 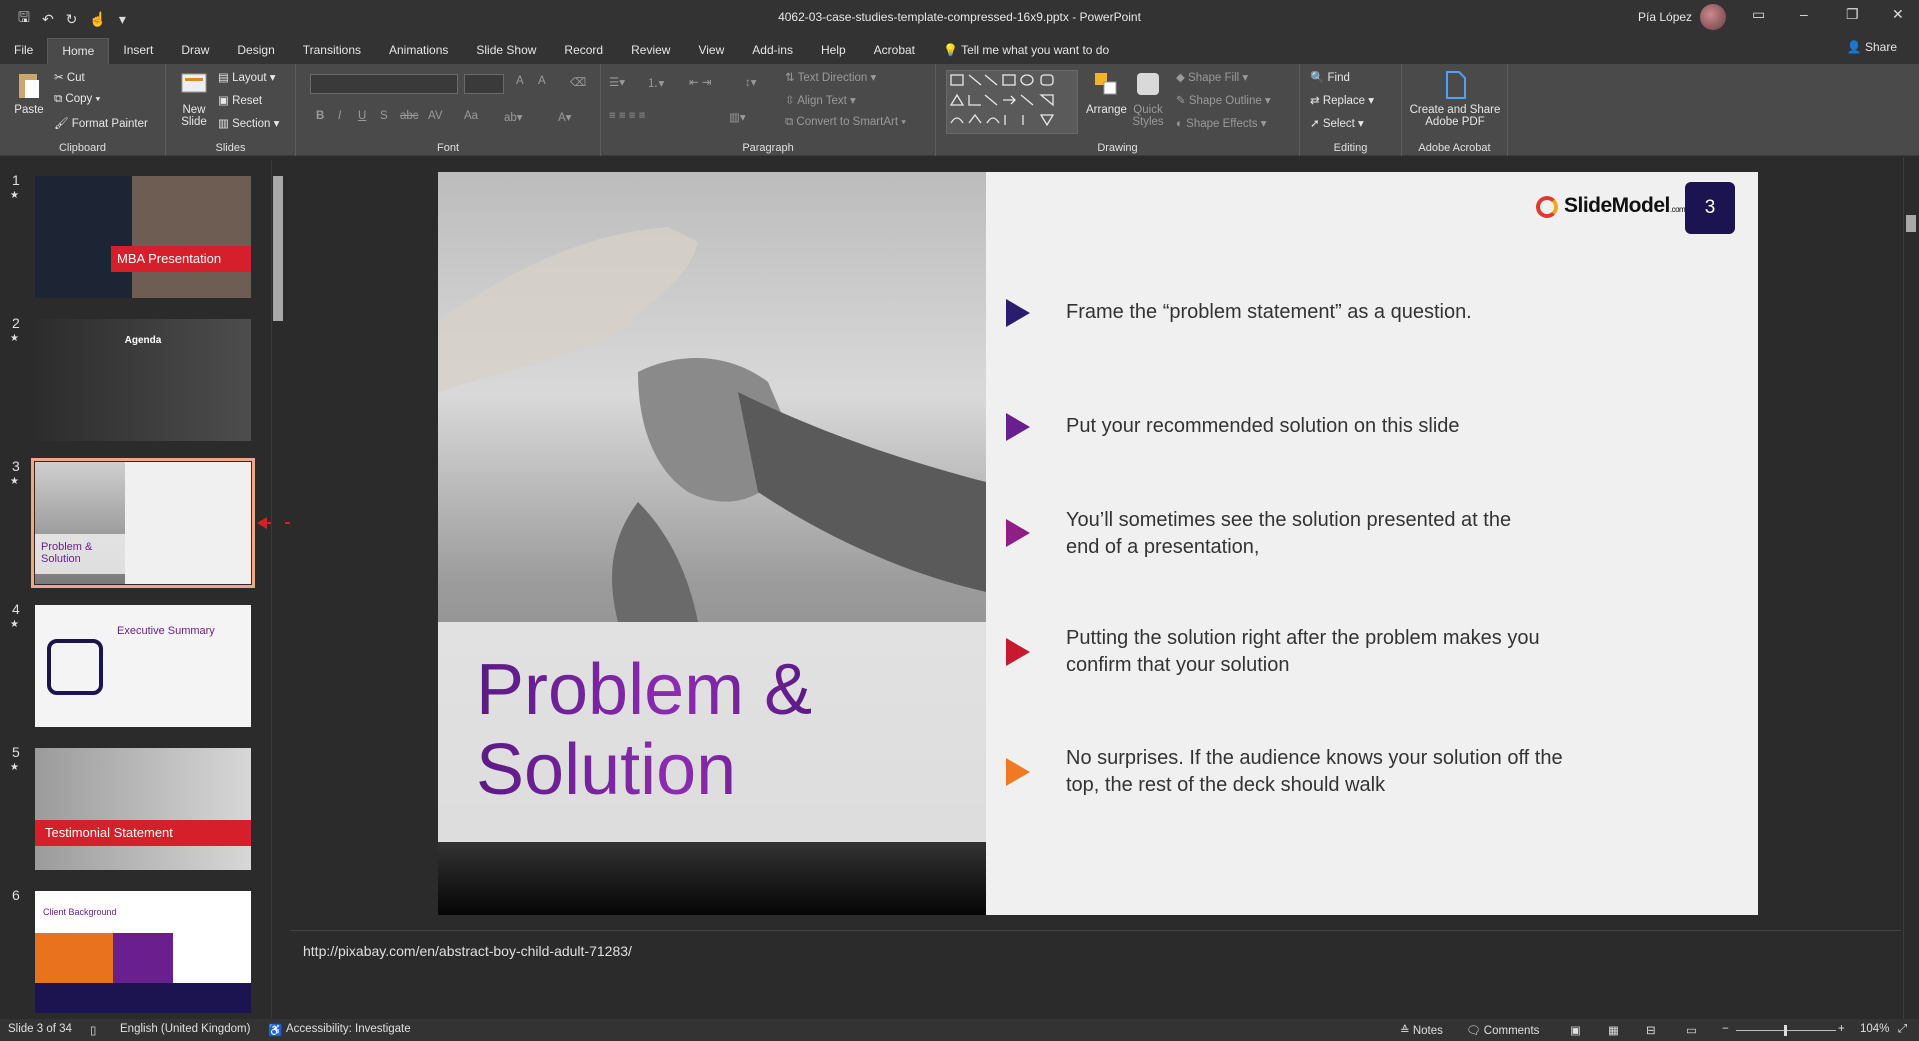 What do you see at coordinates (225, 101) in the screenshot?
I see `reset-icon: ▣` at bounding box center [225, 101].